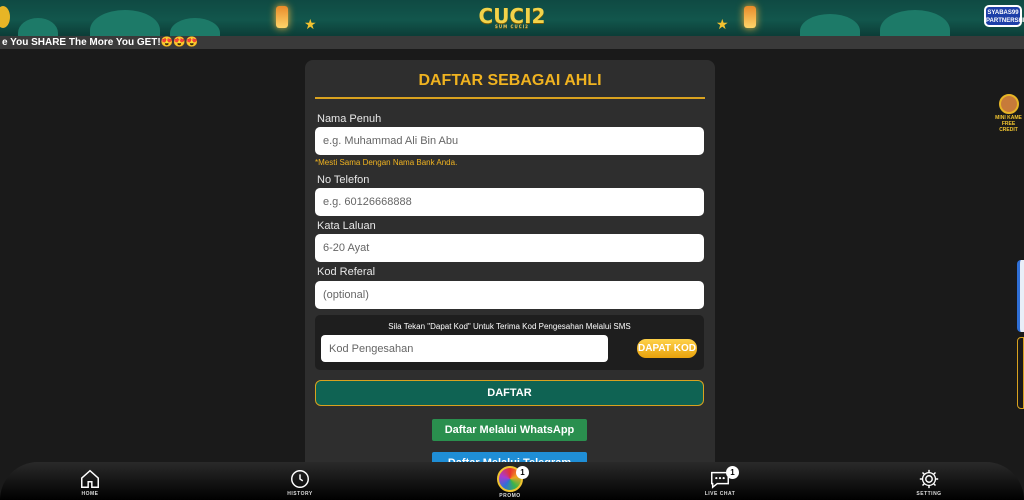  I want to click on get-code-button: DAPAT KOD, so click(667, 348).